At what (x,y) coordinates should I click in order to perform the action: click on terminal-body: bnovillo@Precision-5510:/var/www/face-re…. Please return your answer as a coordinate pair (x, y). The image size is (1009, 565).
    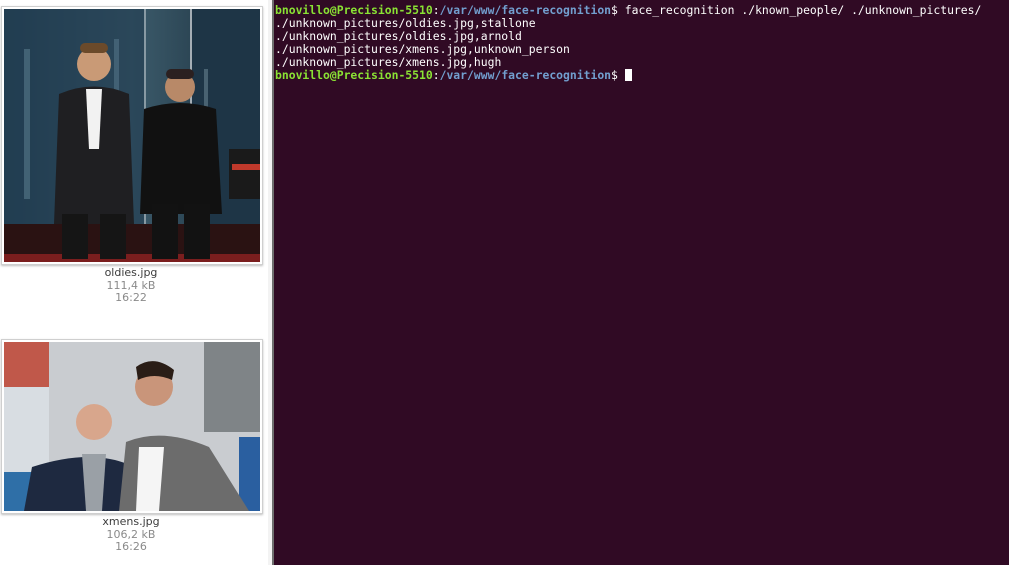
    Looking at the image, I should click on (640, 43).